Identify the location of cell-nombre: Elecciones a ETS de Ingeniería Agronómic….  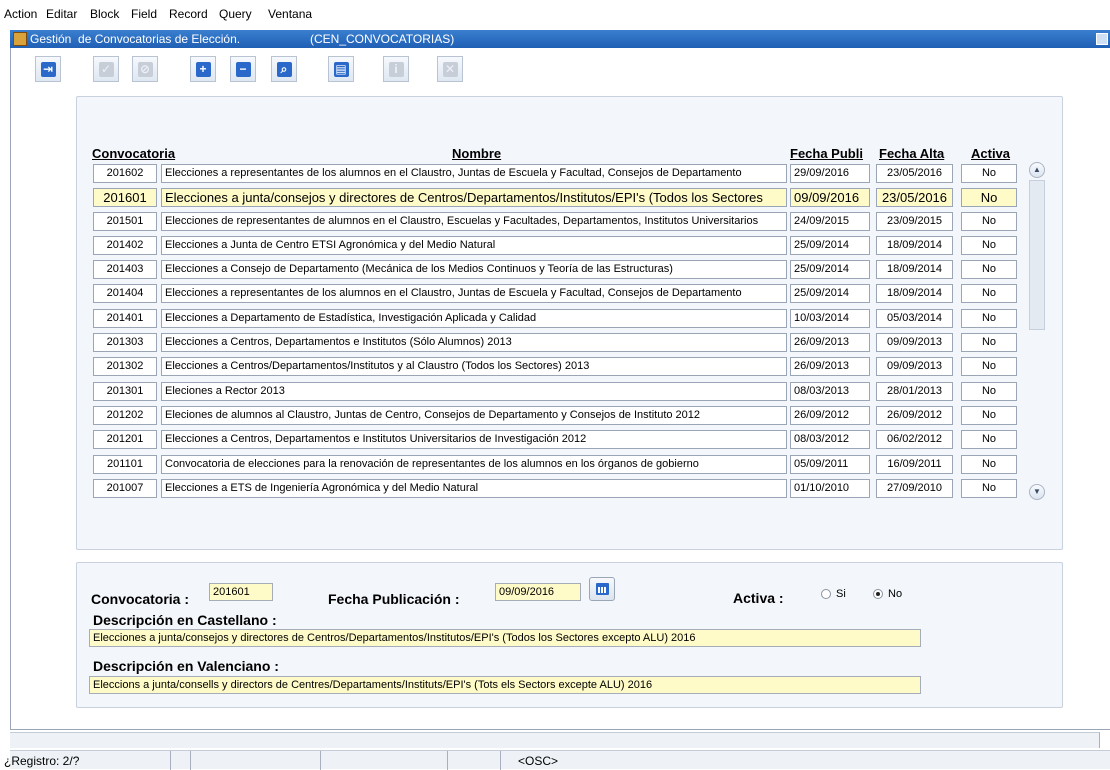
(474, 488).